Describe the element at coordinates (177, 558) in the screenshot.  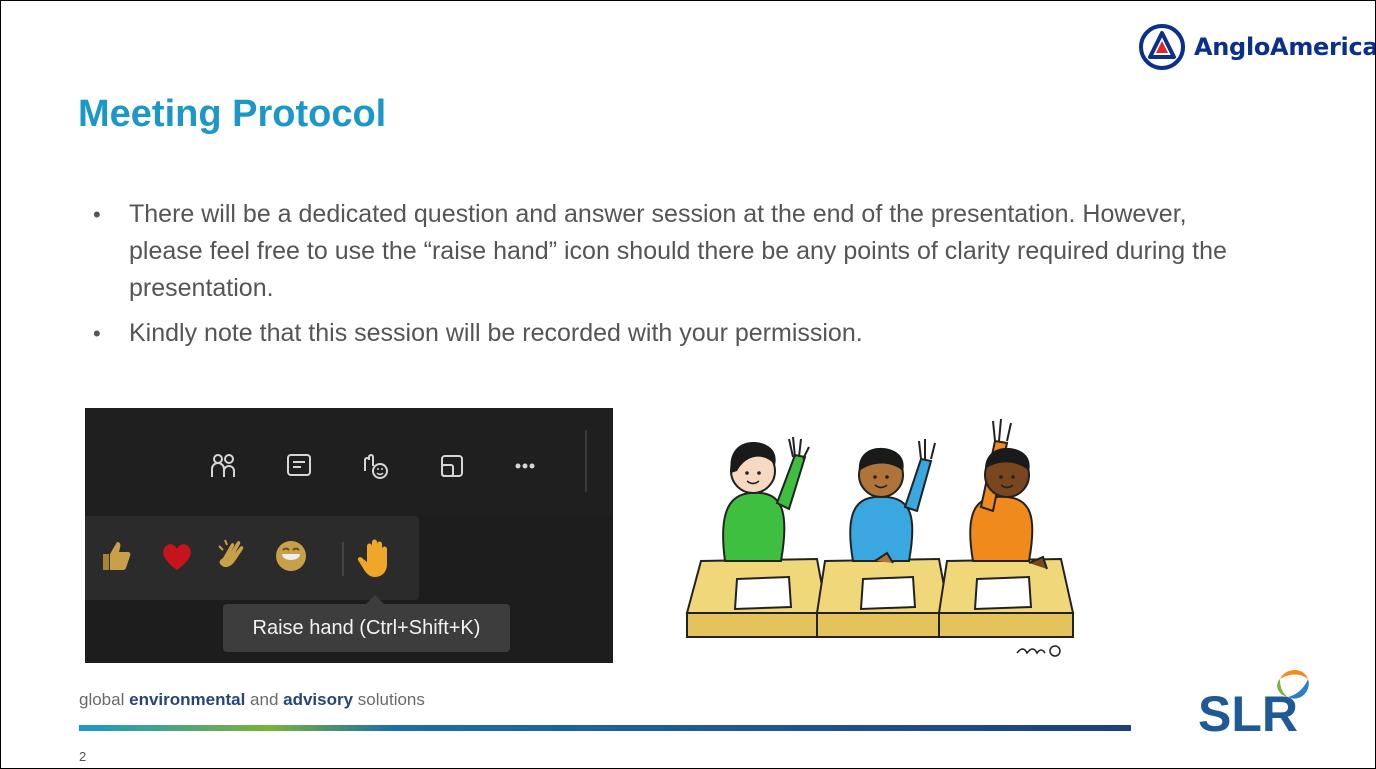
I see `heart-icon` at that location.